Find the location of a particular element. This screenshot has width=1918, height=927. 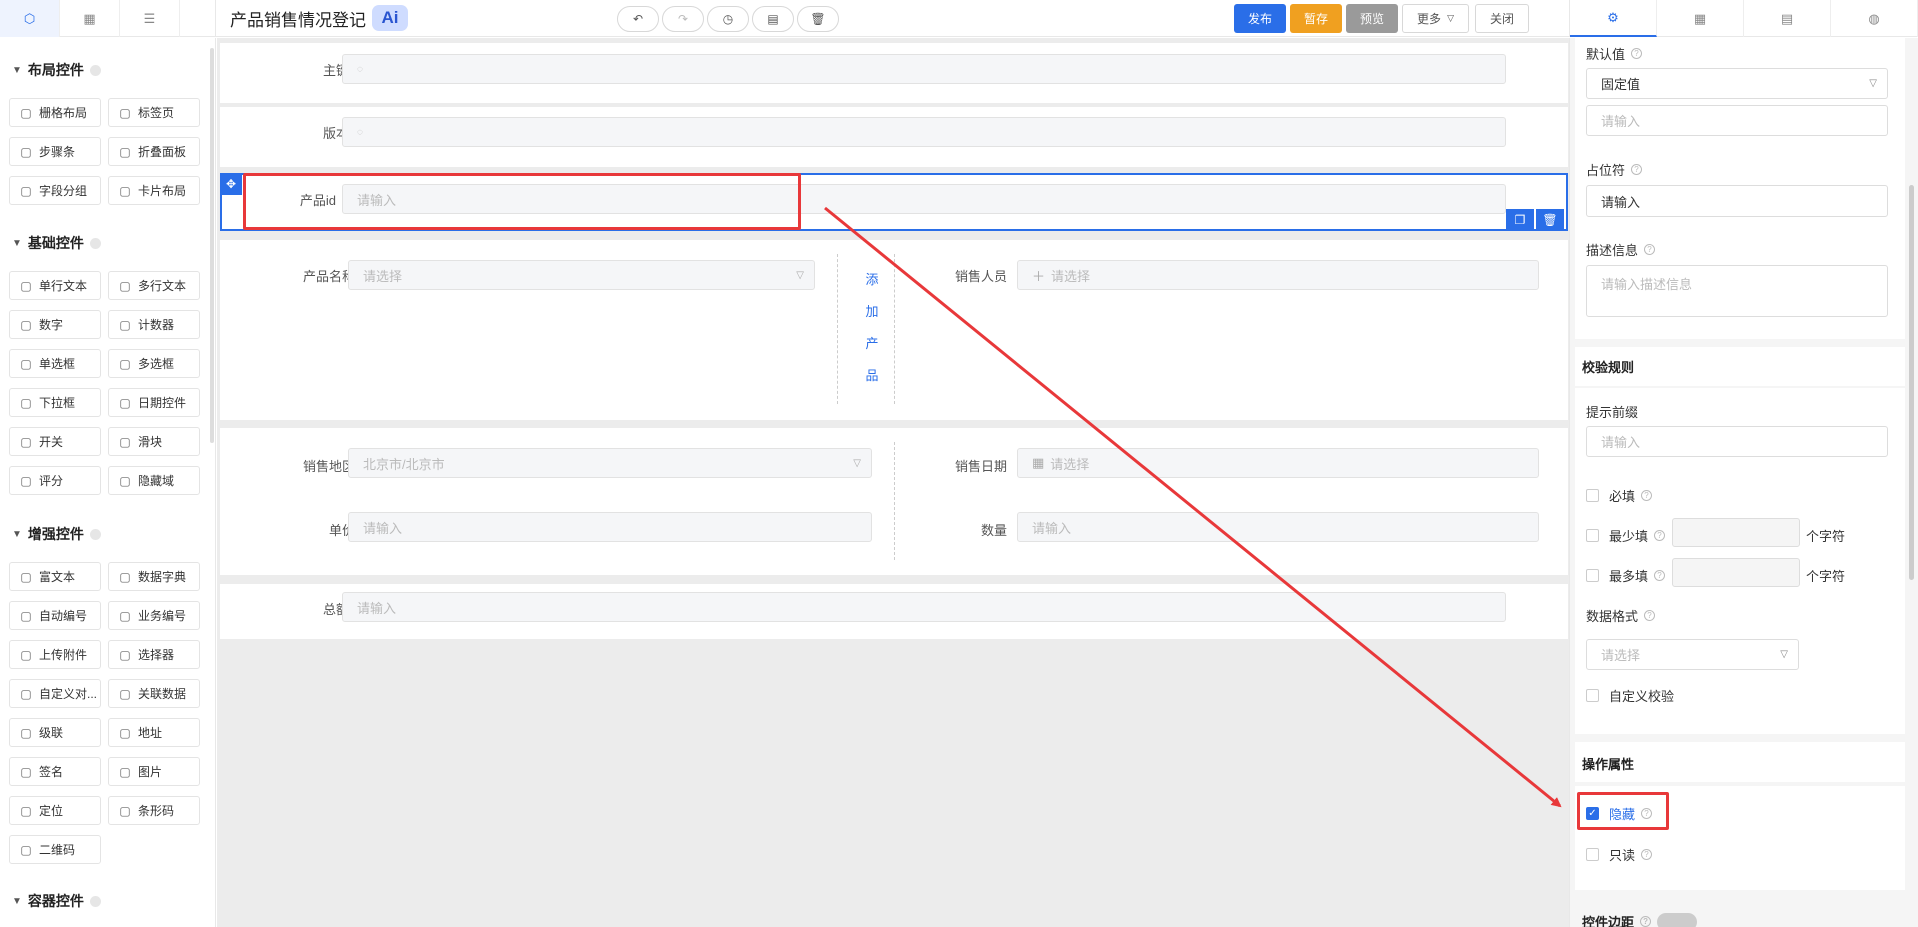

placeholder-input: 请输入 is located at coordinates (1737, 201).